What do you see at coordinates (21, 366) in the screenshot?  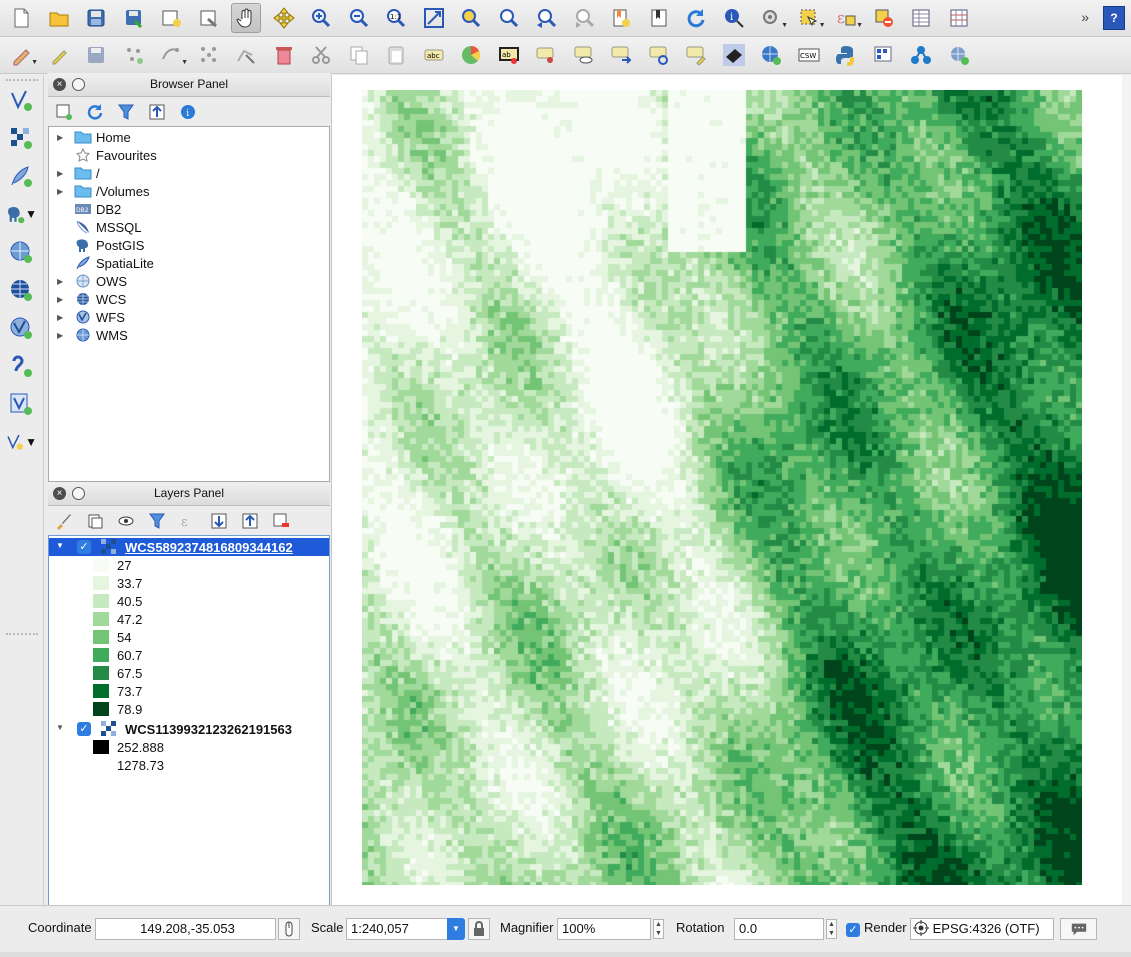 I see `add-delimited-text-button` at bounding box center [21, 366].